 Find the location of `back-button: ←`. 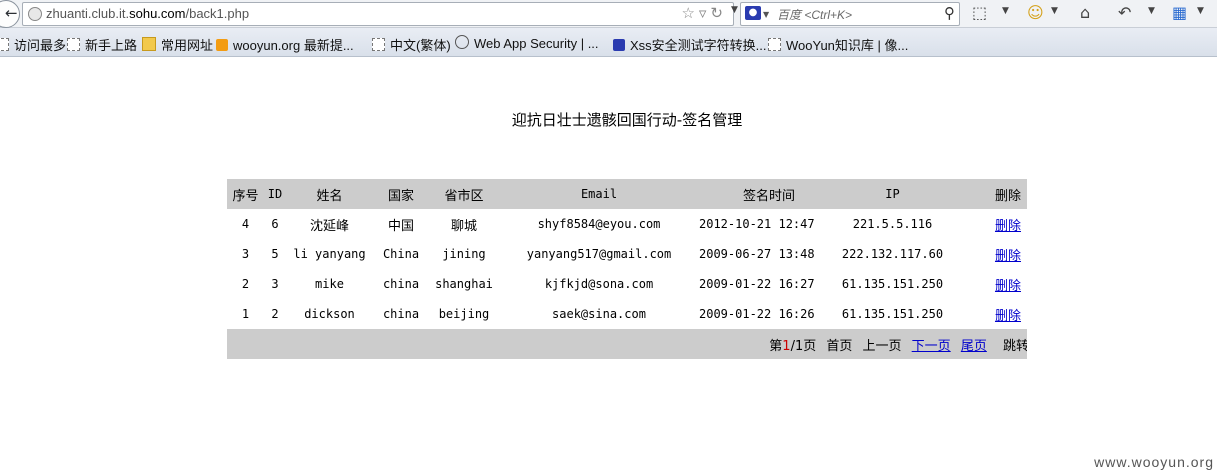

back-button: ← is located at coordinates (10, 14).